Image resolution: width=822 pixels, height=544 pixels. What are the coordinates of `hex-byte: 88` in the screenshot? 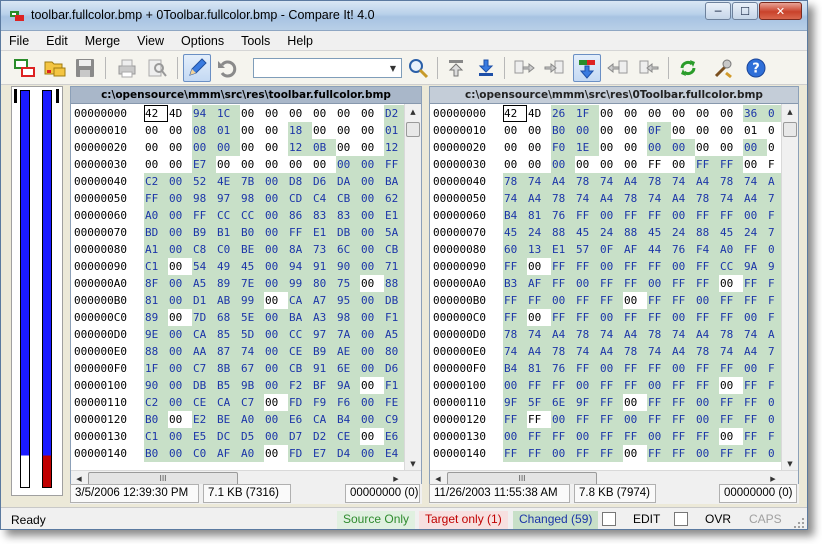 It's located at (156, 351).